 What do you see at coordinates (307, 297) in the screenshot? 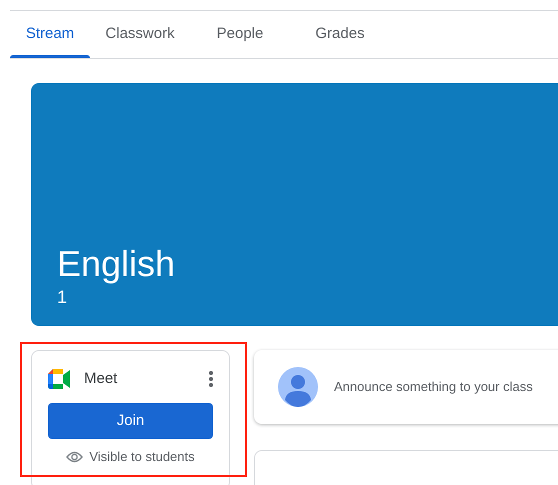
I see `class-section: 1` at bounding box center [307, 297].